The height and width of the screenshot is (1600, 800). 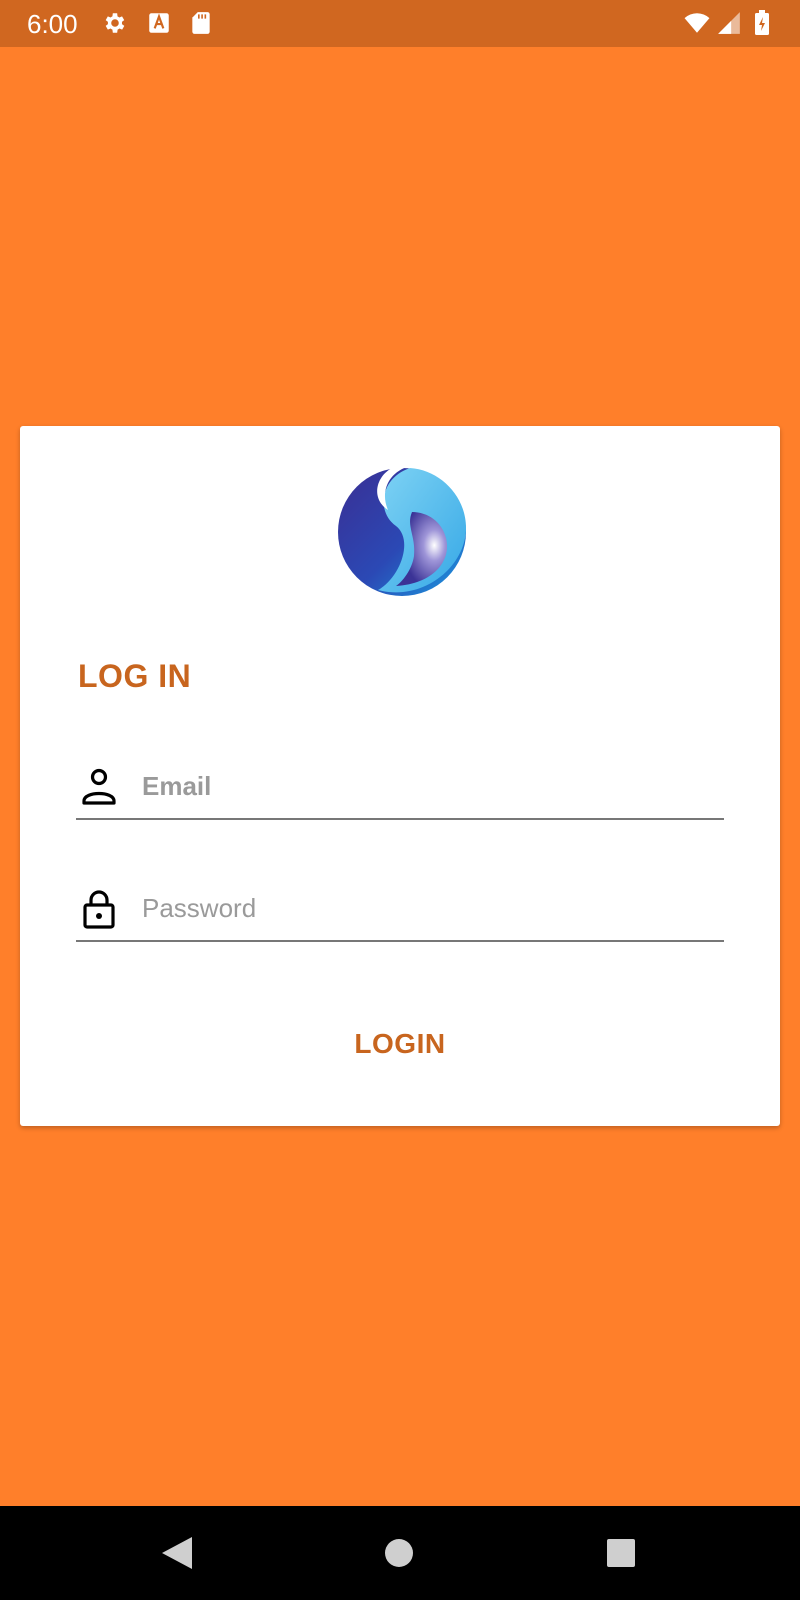 I want to click on gear-icon, so click(x=115, y=23).